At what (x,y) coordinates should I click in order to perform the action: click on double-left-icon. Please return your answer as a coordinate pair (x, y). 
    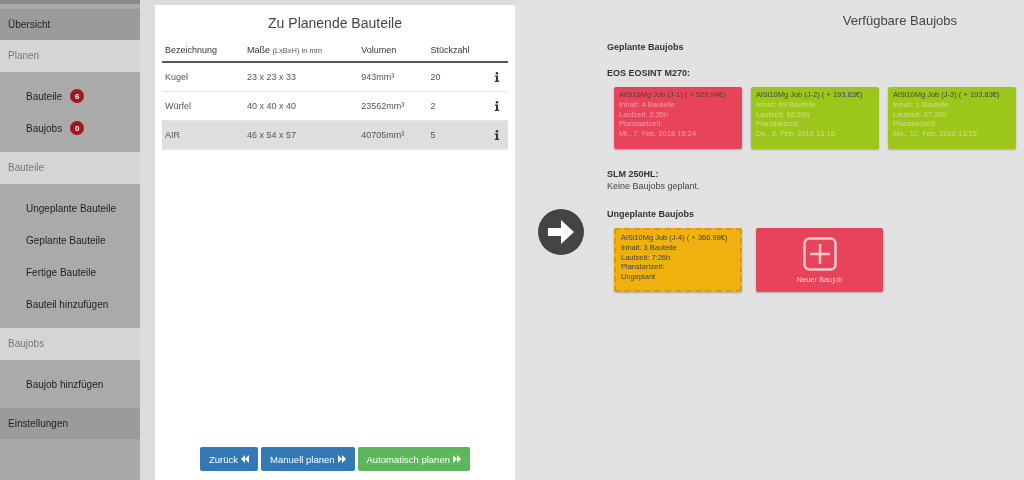
    Looking at the image, I should click on (245, 459).